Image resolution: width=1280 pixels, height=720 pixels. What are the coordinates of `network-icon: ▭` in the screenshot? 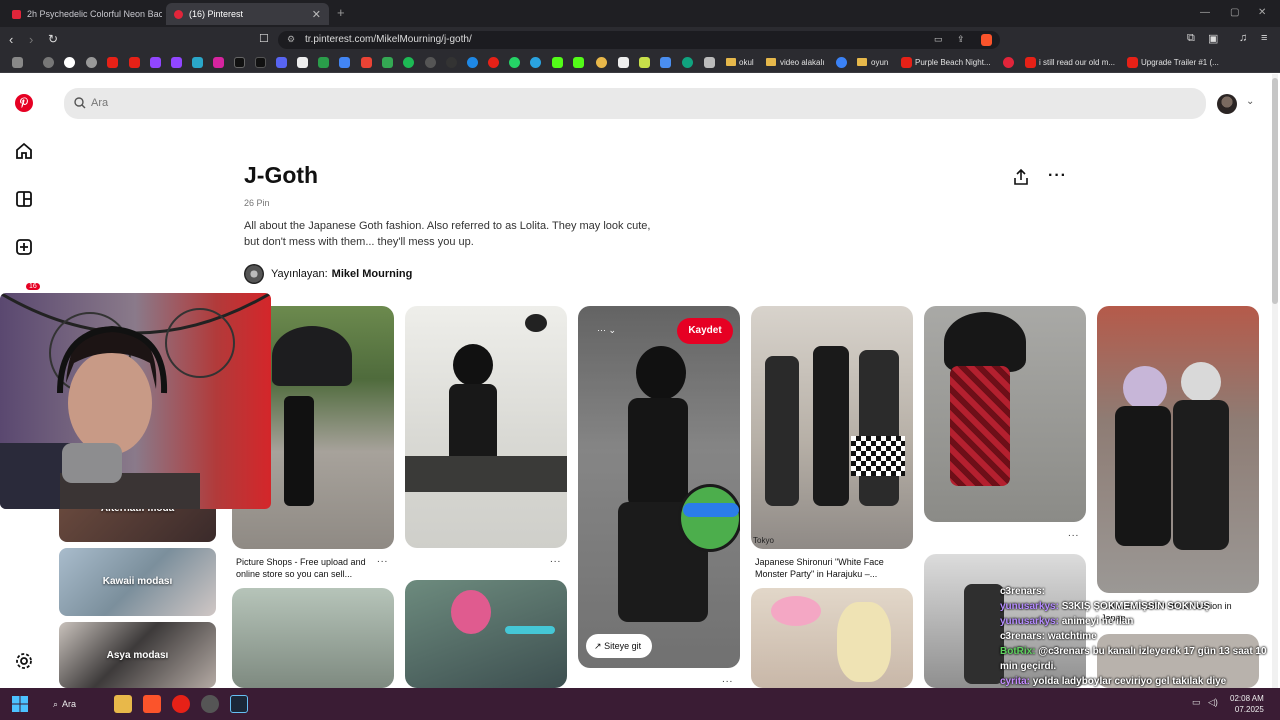 It's located at (1196, 702).